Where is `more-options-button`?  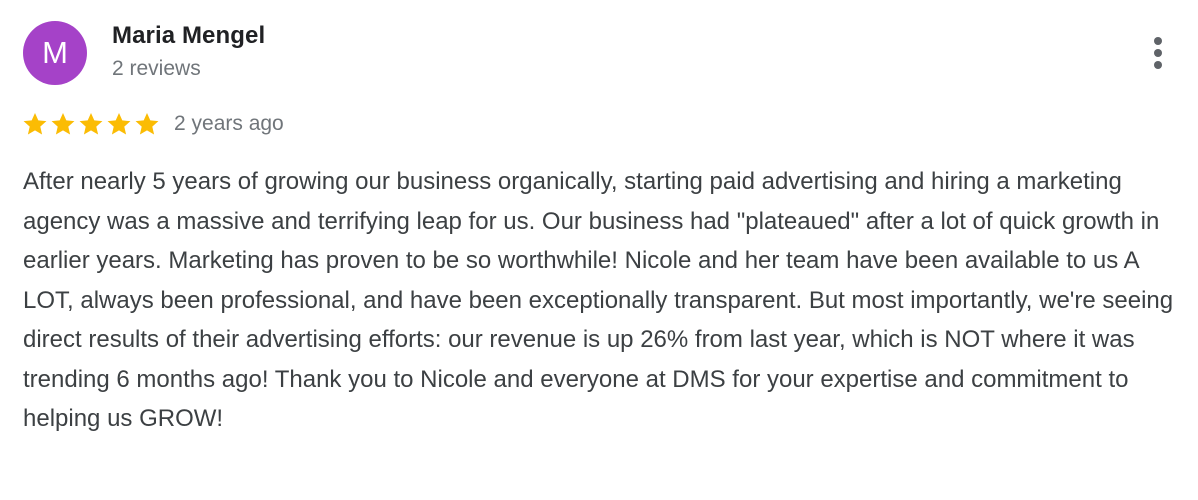 more-options-button is located at coordinates (1158, 53).